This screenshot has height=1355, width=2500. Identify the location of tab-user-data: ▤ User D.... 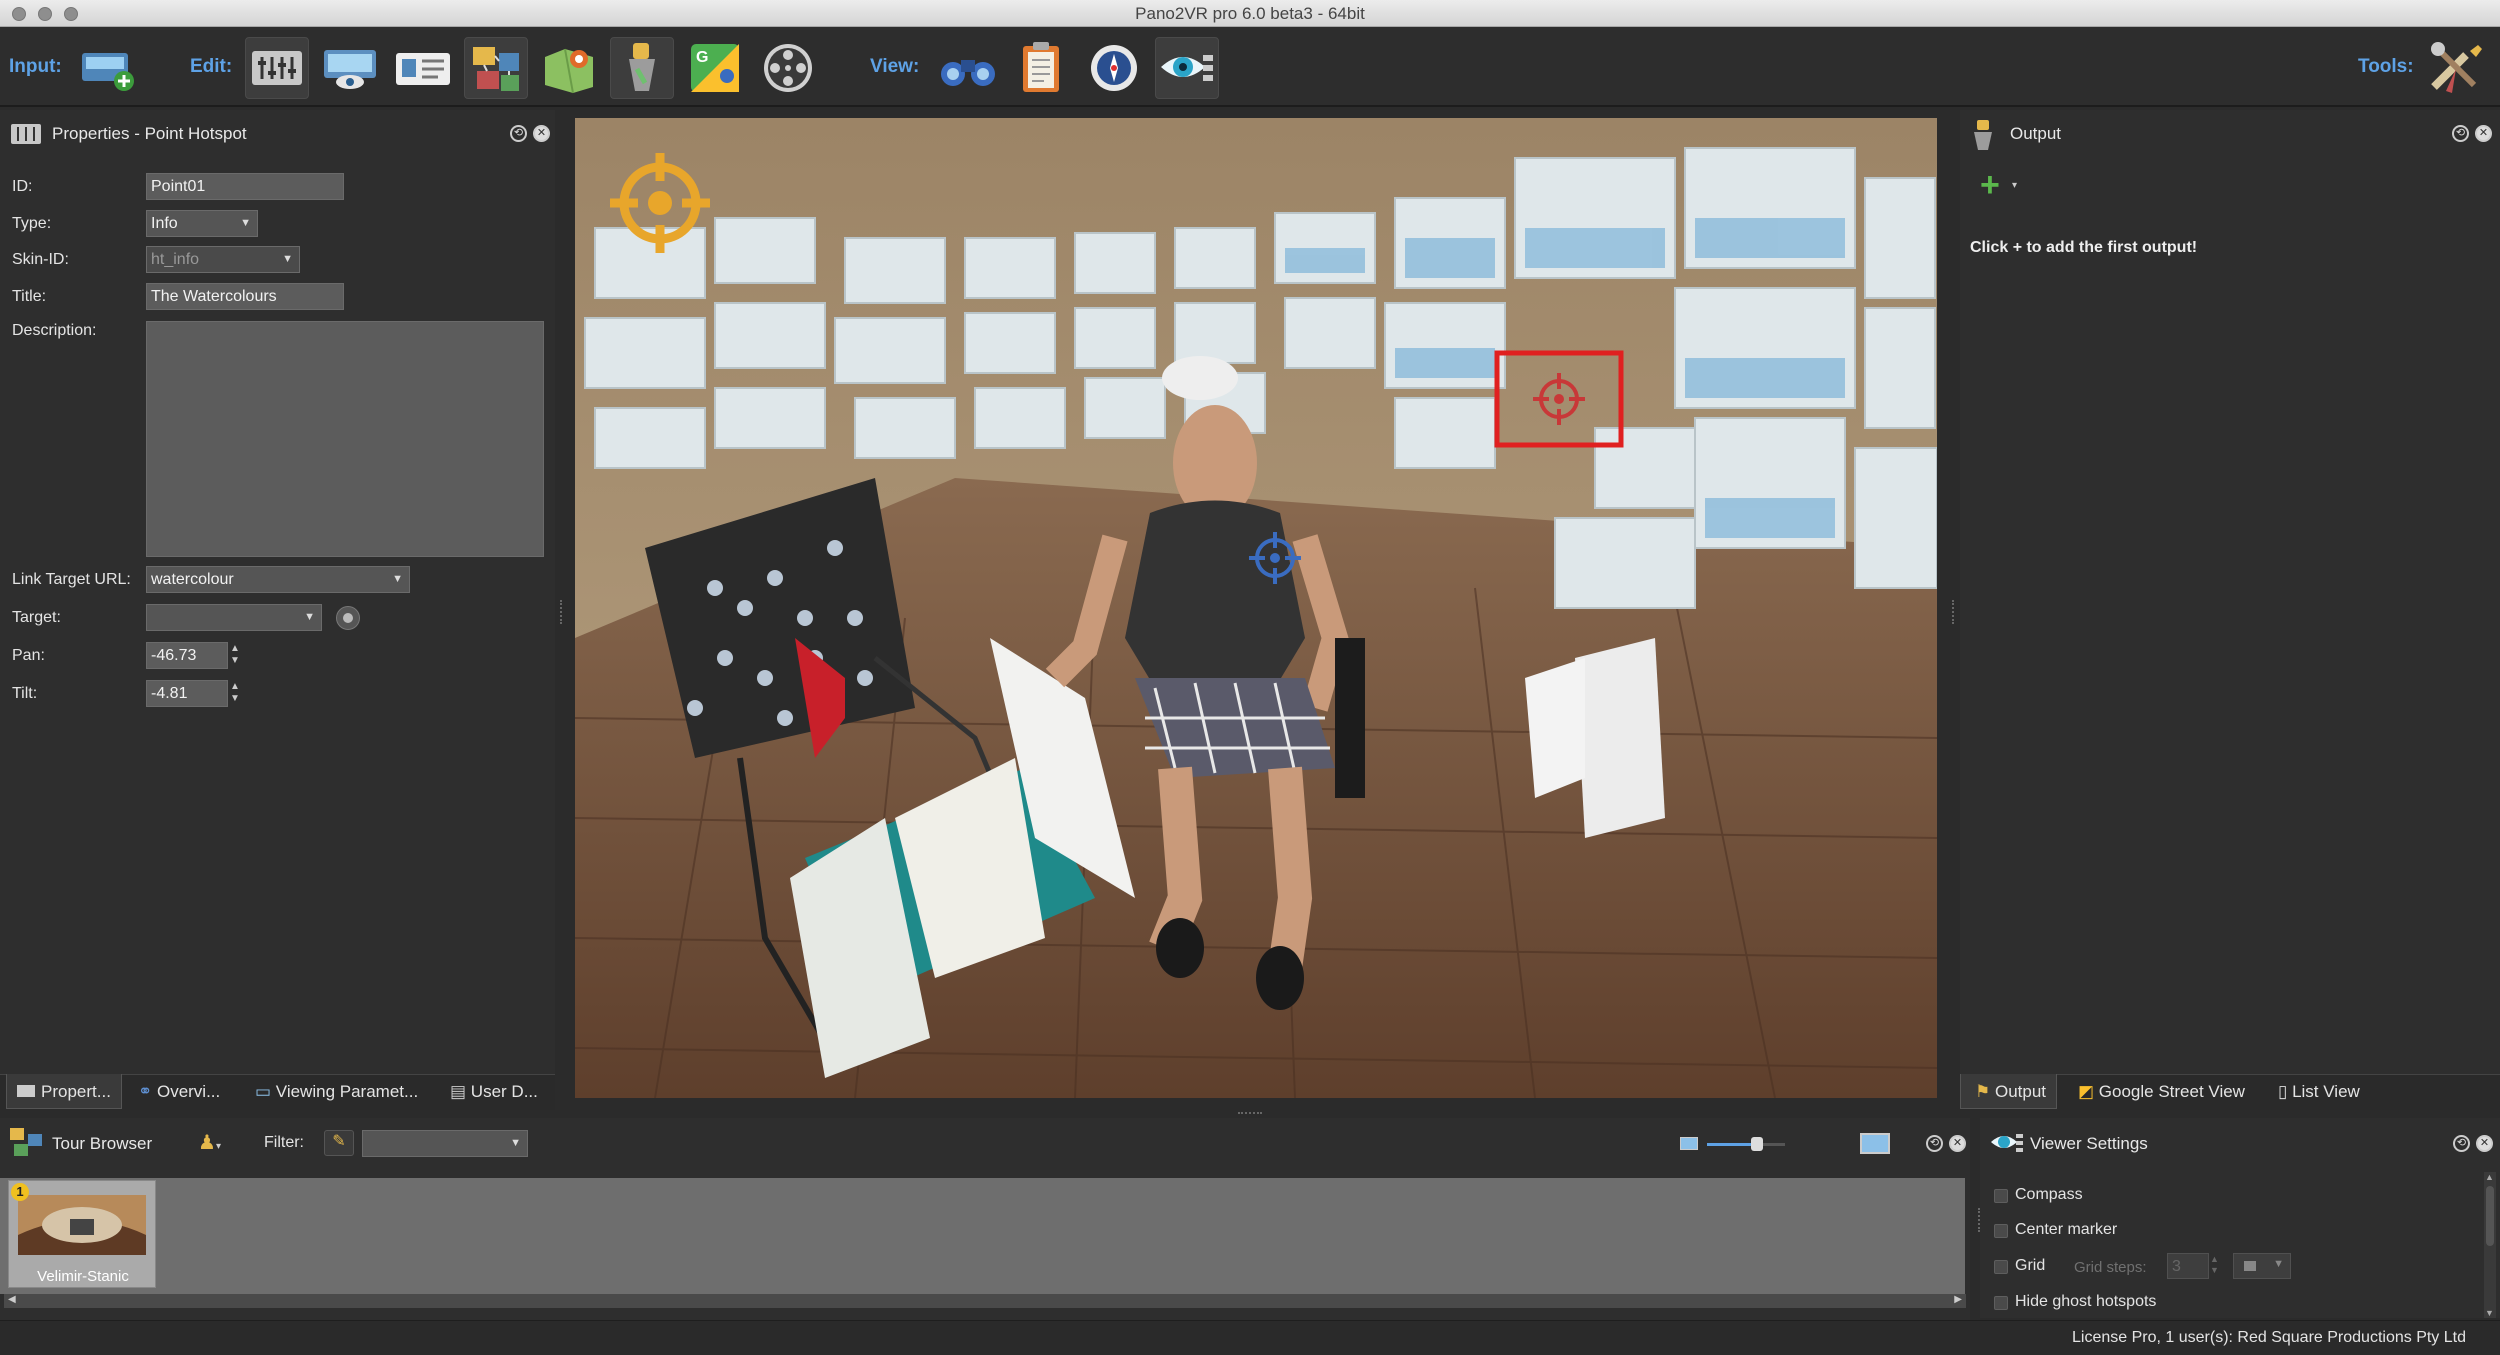
(494, 1092).